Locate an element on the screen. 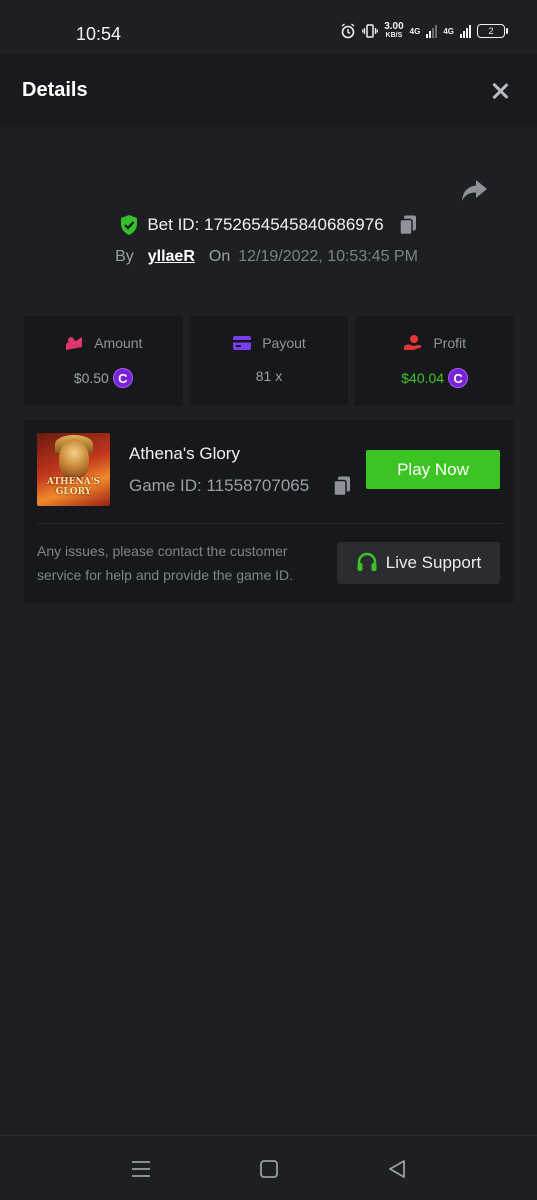 The height and width of the screenshot is (1200, 537). close-button is located at coordinates (500, 91).